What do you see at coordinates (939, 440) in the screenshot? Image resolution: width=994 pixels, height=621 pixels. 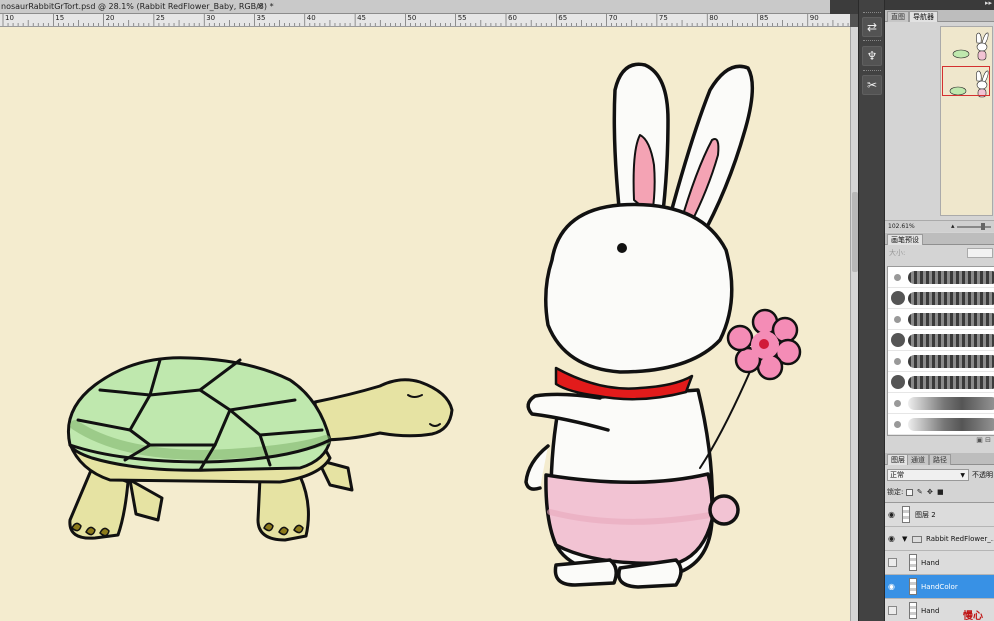 I see `brush-panel-footer-icons: ▣ ⊟` at bounding box center [939, 440].